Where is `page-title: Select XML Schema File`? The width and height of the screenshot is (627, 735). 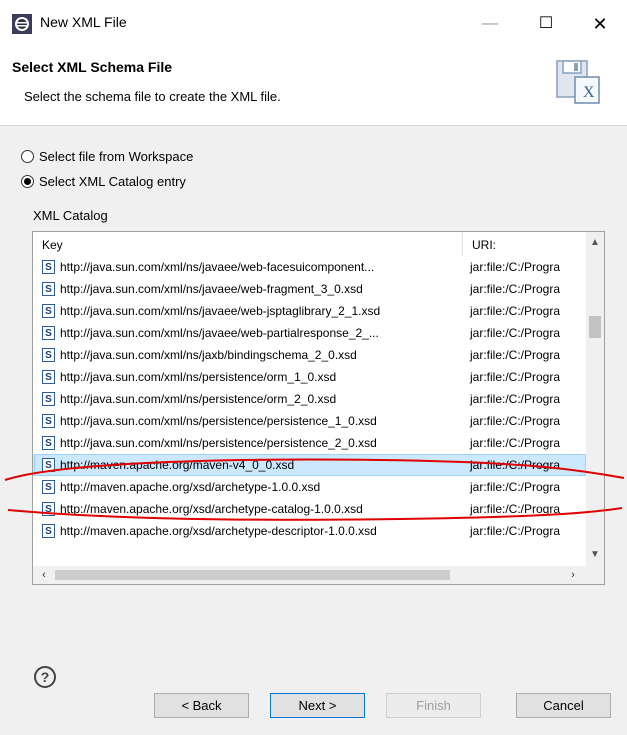 page-title: Select XML Schema File is located at coordinates (92, 67).